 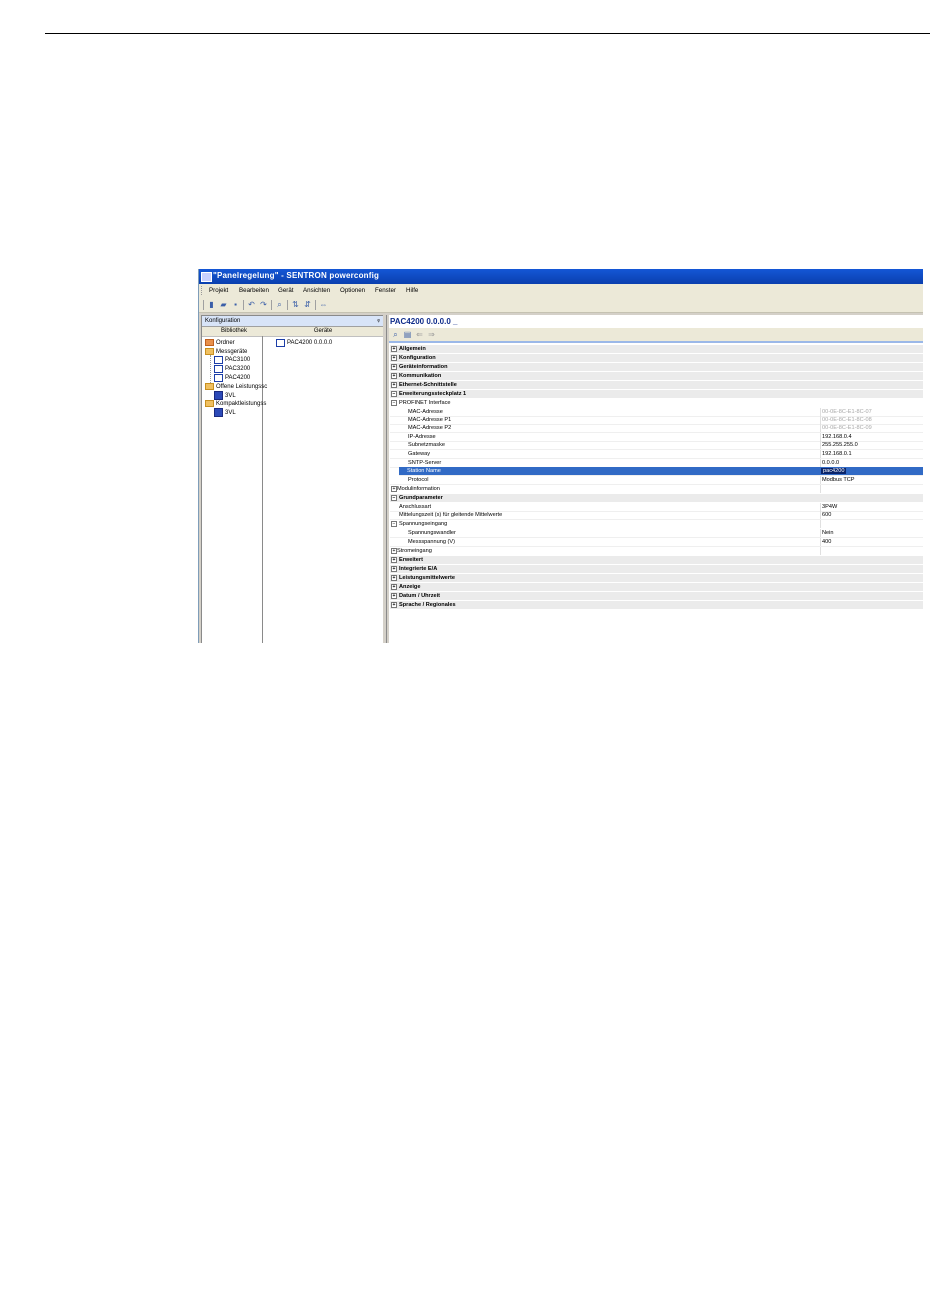 I want to click on category-label: Sprache / Regionales, so click(x=427, y=605).